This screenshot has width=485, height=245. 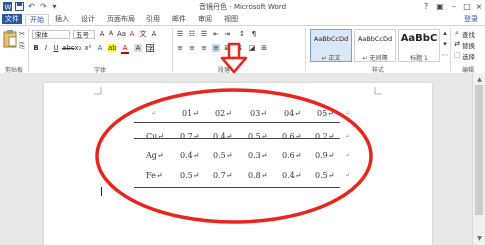 I want to click on vertical-scrollbar: ▲ ▼, so click(x=478, y=159).